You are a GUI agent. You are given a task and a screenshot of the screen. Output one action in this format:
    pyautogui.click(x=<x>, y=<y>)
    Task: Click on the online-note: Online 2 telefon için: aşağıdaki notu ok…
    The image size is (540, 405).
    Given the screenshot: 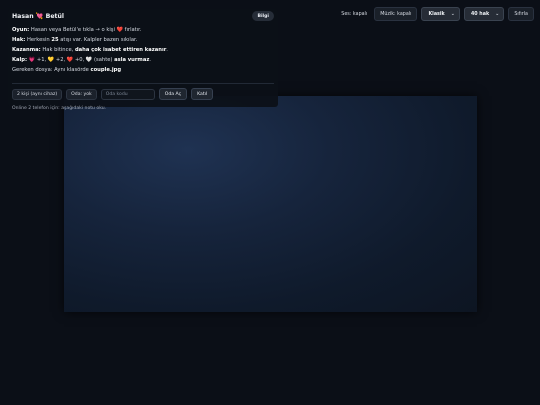 What is the action you would take?
    pyautogui.click(x=59, y=108)
    